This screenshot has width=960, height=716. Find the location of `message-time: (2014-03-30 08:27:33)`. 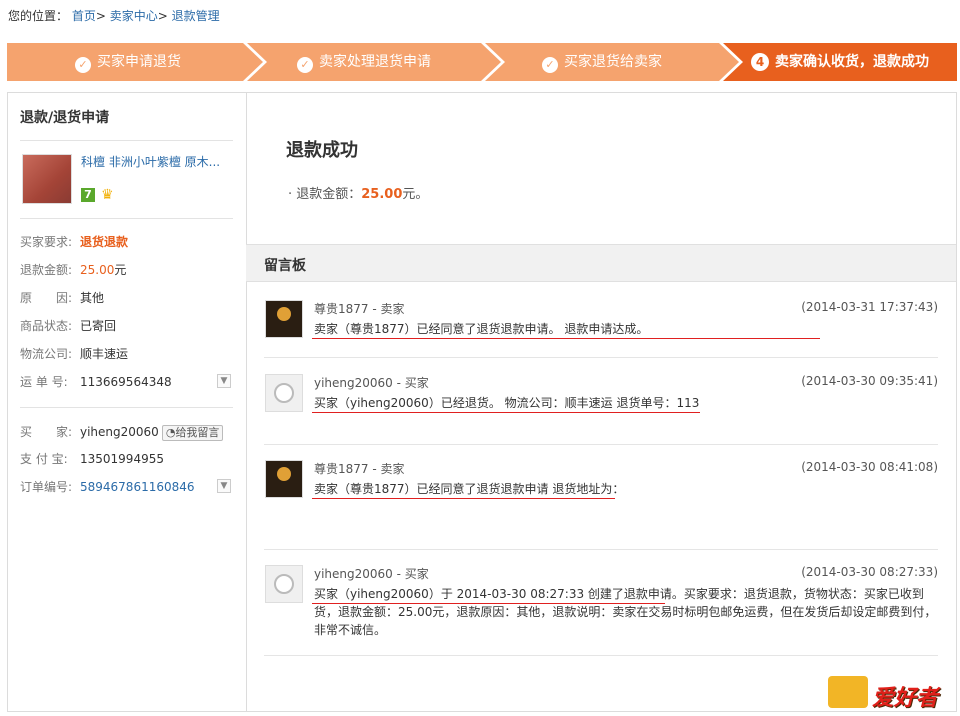

message-time: (2014-03-30 08:27:33) is located at coordinates (869, 572).